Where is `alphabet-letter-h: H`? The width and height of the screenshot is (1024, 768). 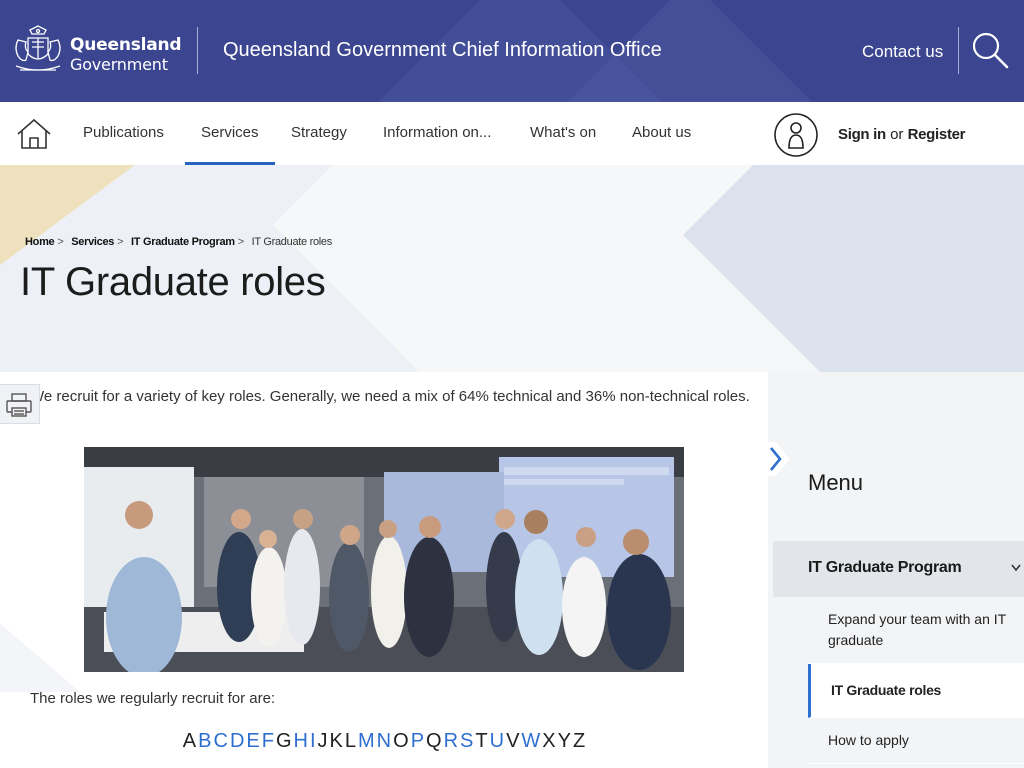
alphabet-letter-h: H is located at coordinates (301, 741).